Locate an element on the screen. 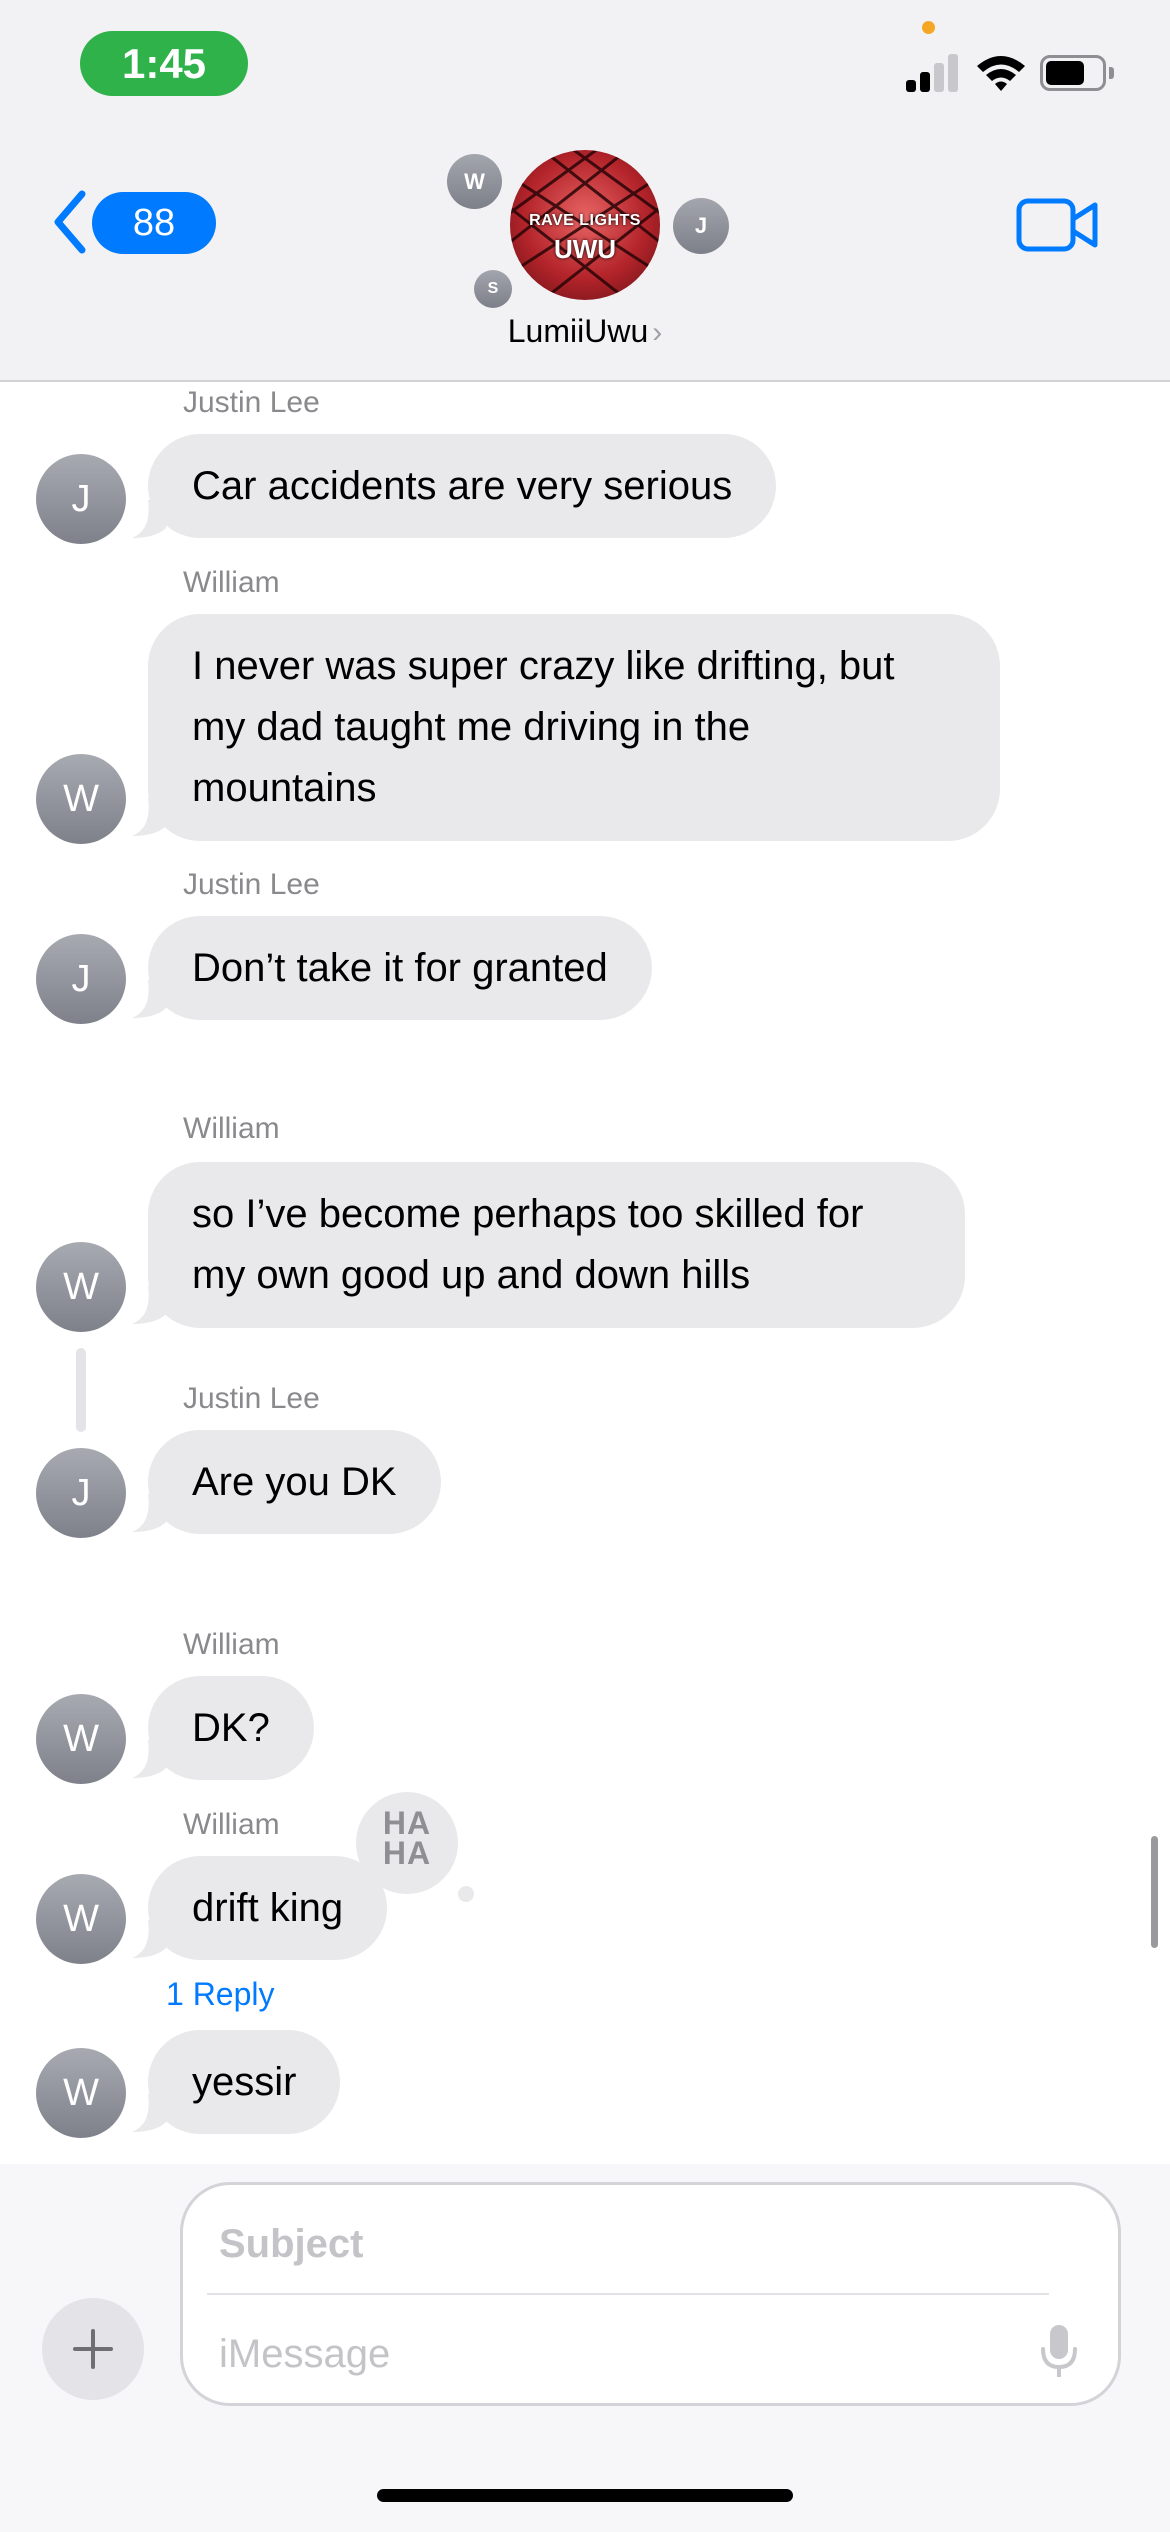 This screenshot has height=2532, width=1170. message-bubble: drift king is located at coordinates (268, 1908).